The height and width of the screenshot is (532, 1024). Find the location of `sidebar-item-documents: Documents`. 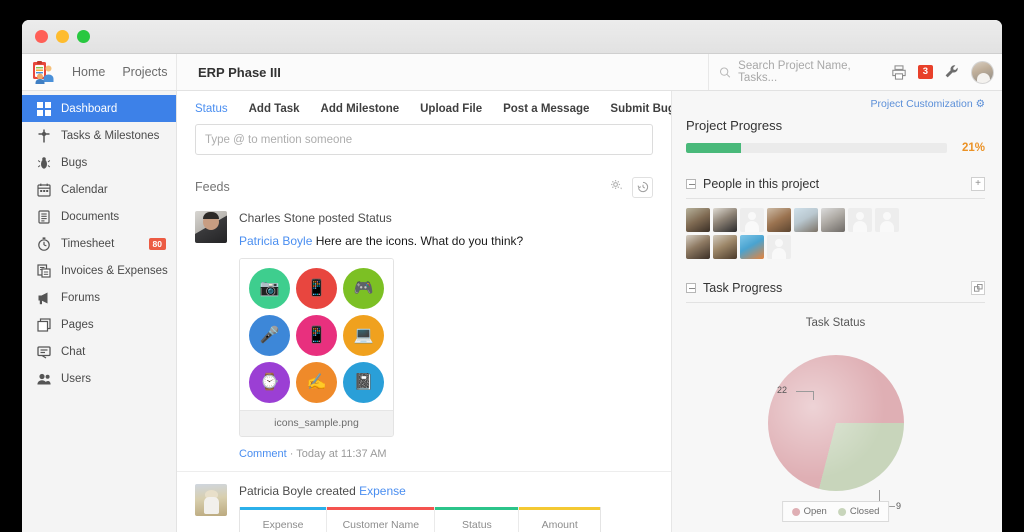

sidebar-item-documents: Documents is located at coordinates (99, 216).